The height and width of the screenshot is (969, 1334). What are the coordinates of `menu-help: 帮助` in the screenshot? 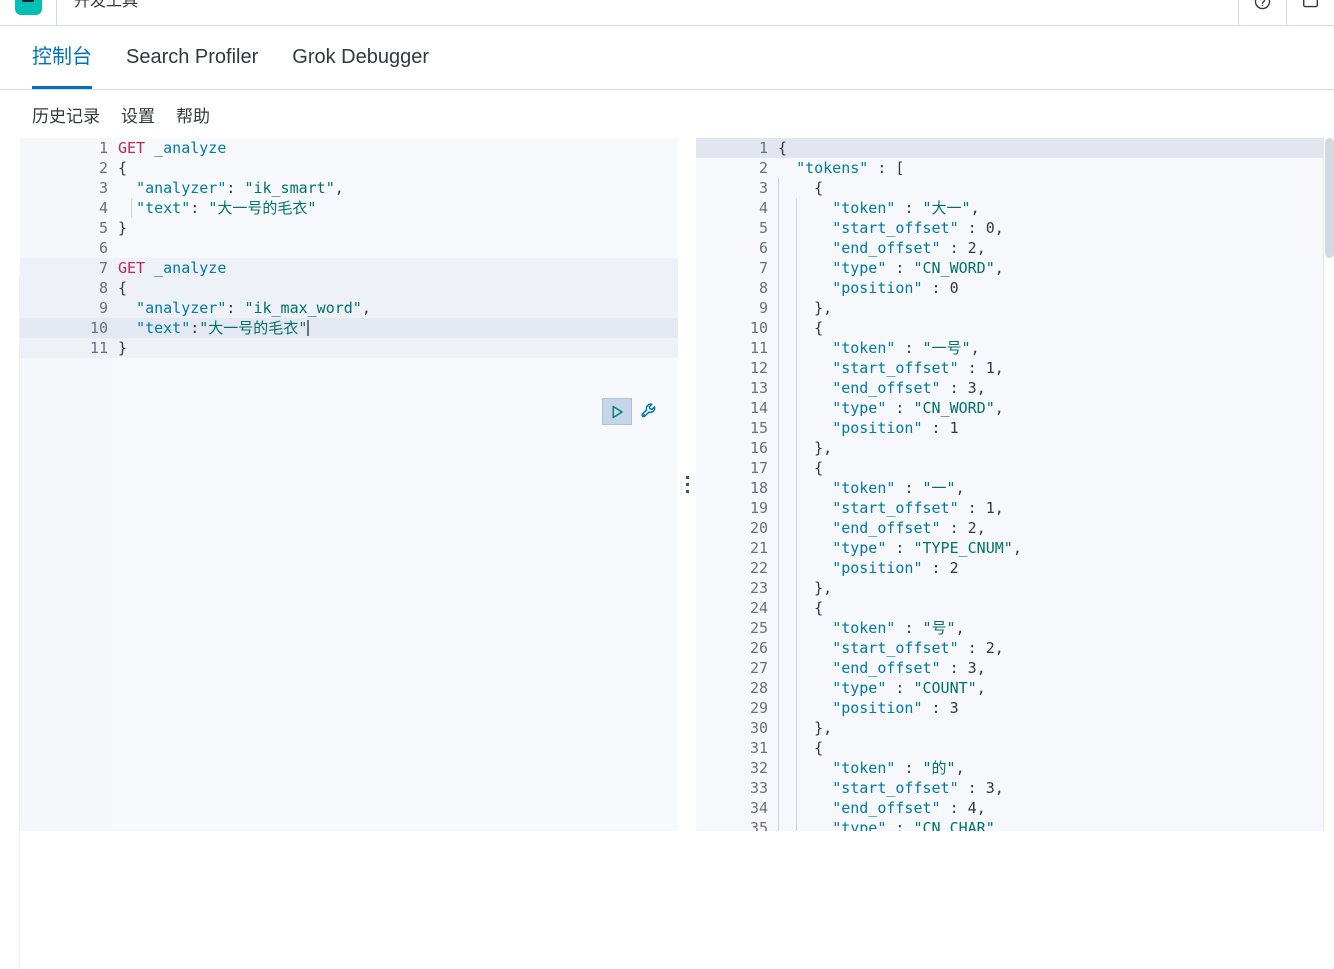 It's located at (193, 114).